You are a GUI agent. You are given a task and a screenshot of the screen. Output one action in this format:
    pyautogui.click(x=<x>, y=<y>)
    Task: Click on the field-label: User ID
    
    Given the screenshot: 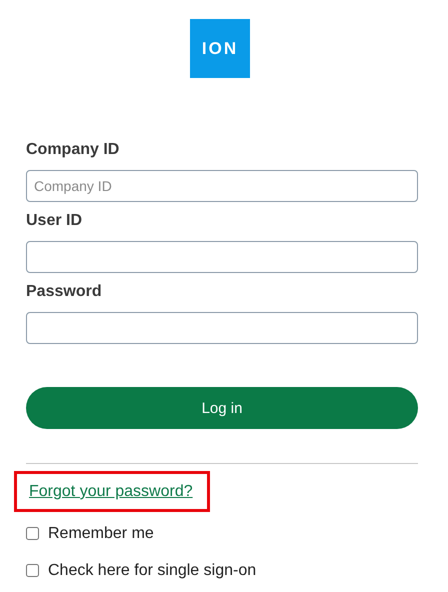 What is the action you would take?
    pyautogui.click(x=55, y=221)
    